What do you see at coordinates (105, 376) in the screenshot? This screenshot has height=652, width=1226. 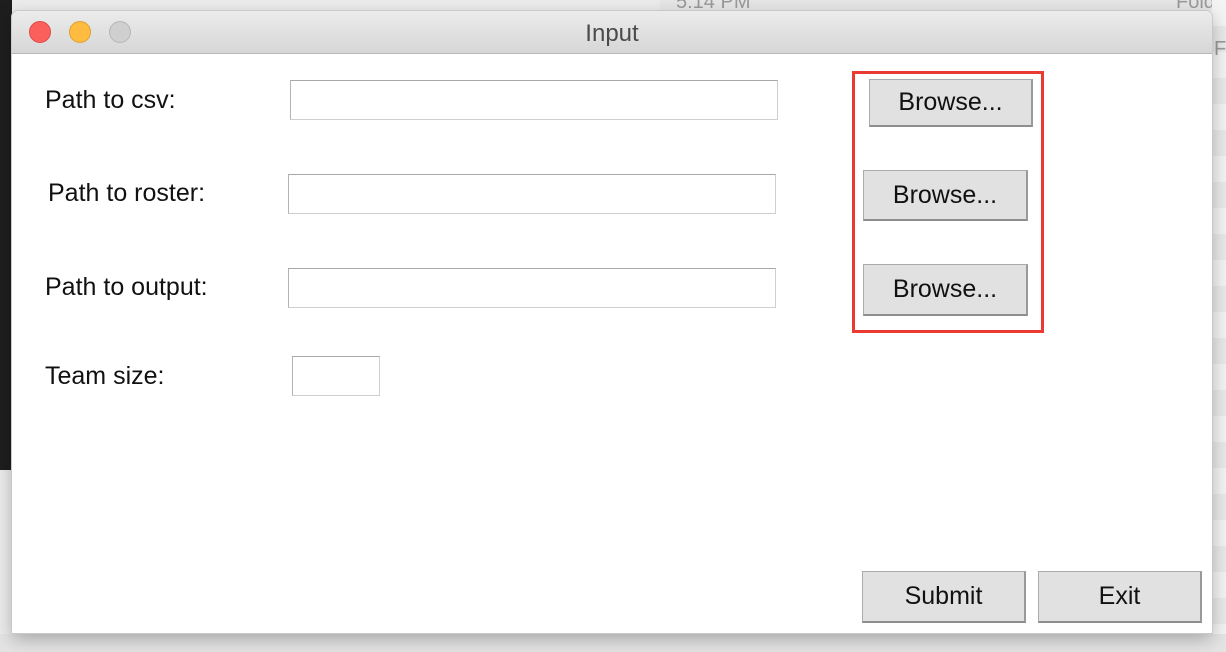 I see `team-size-label: Team size:` at bounding box center [105, 376].